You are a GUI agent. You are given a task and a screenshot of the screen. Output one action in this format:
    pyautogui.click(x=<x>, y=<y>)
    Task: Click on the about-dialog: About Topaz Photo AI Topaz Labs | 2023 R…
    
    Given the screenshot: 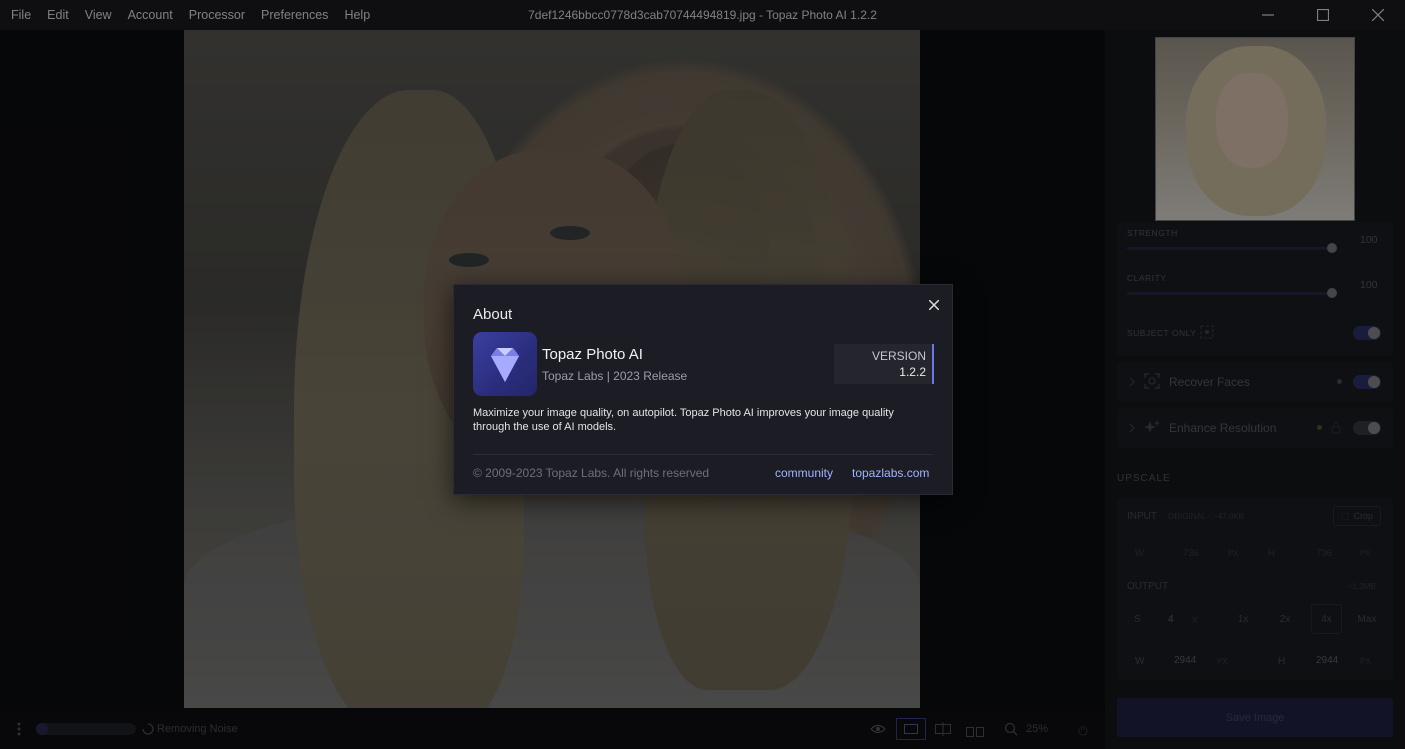 What is the action you would take?
    pyautogui.click(x=703, y=389)
    